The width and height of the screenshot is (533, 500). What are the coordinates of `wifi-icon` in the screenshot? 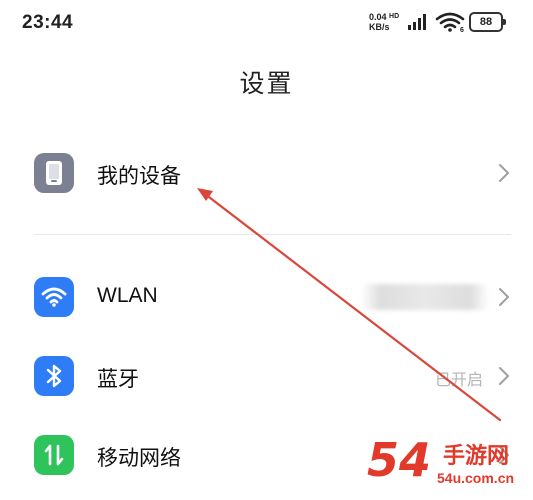 It's located at (54, 297).